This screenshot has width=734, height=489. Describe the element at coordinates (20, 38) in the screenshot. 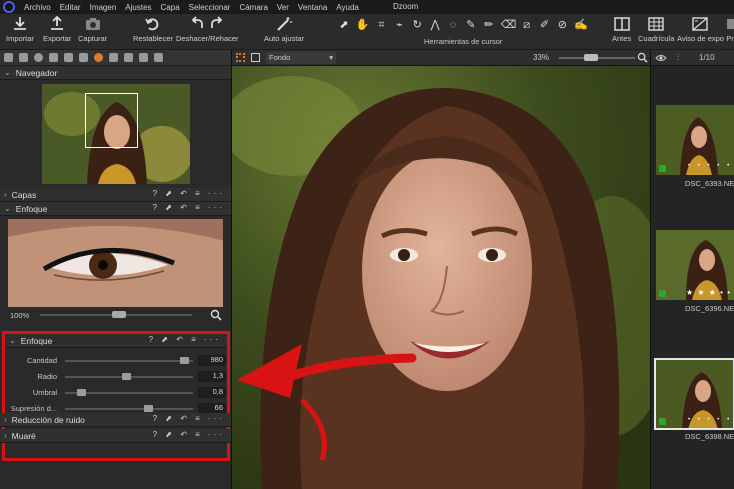

I see `import-label: Importar` at that location.